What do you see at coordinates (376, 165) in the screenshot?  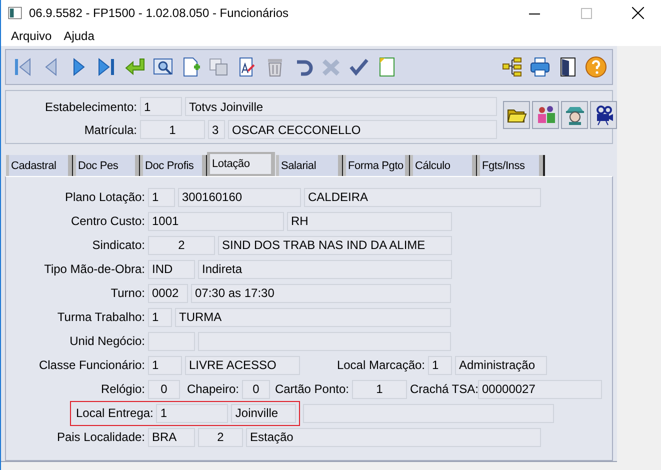 I see `tab: Forma Pgto` at bounding box center [376, 165].